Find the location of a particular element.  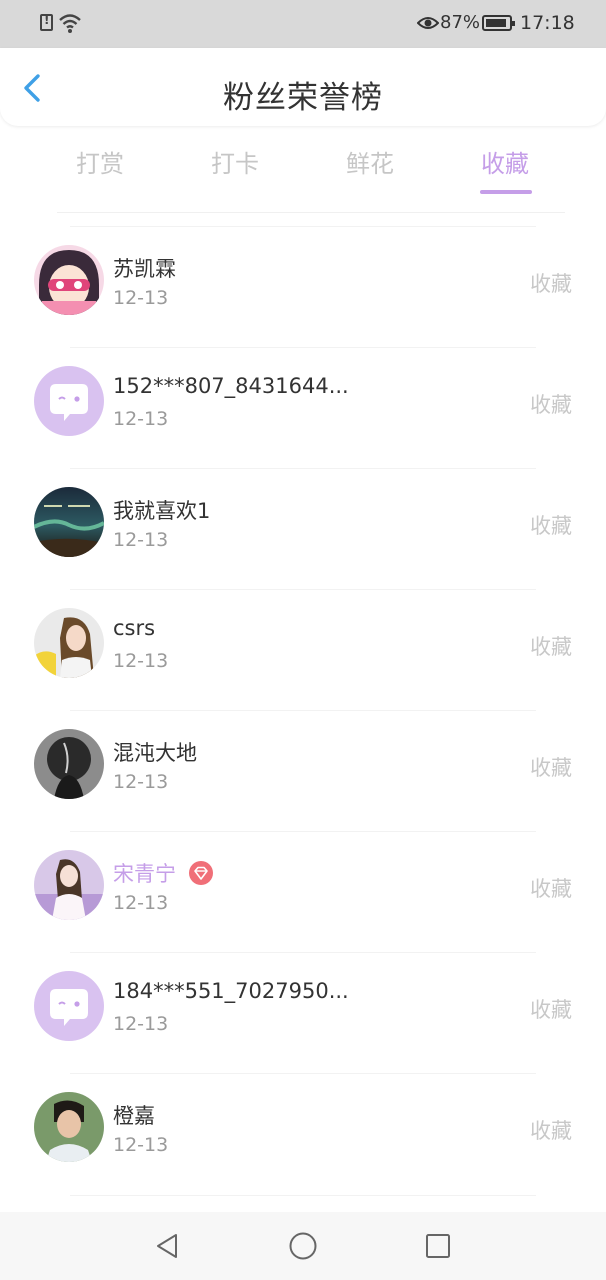

battery-percent: 87% is located at coordinates (460, 22).